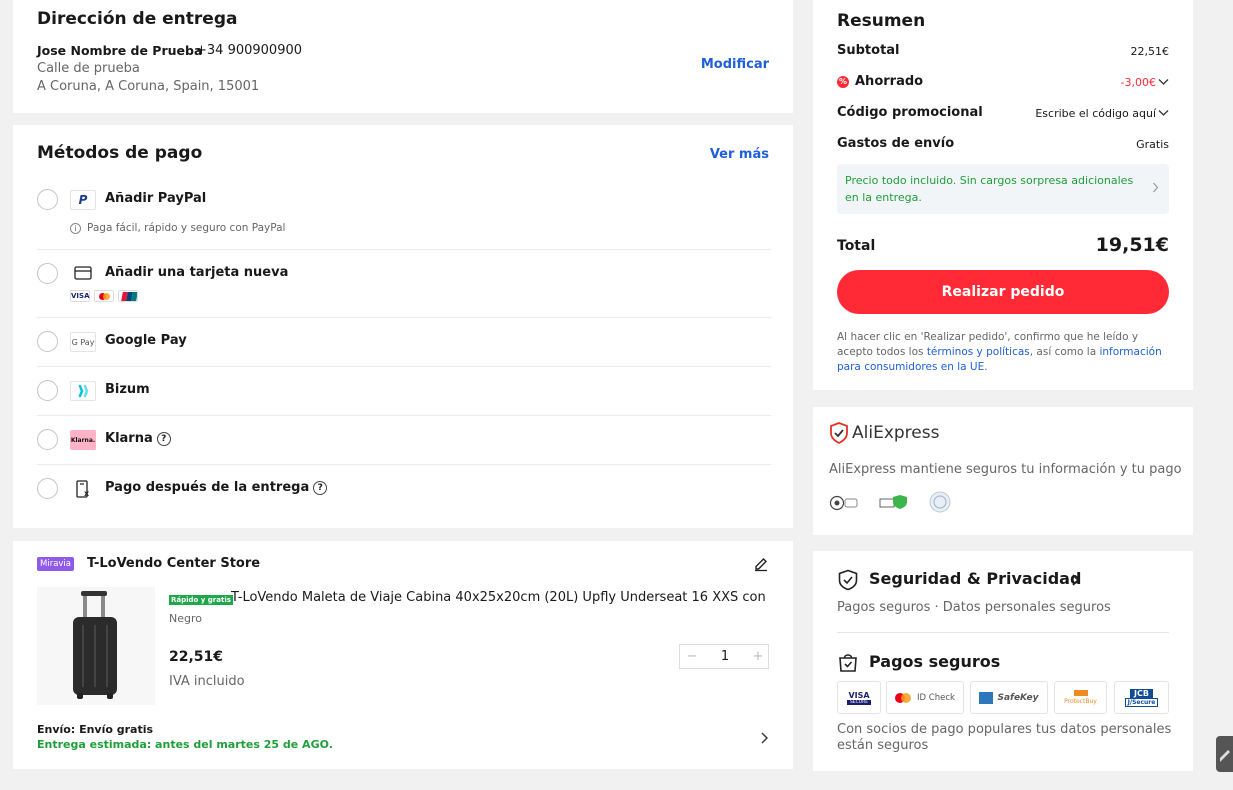 This screenshot has height=790, width=1233. What do you see at coordinates (848, 664) in the screenshot?
I see `secure-bag-icon` at bounding box center [848, 664].